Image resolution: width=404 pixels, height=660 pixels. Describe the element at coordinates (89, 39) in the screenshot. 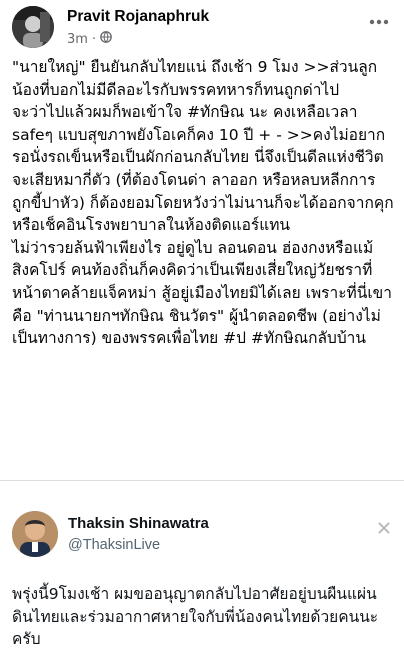

I see `post-meta: 3m ·` at that location.